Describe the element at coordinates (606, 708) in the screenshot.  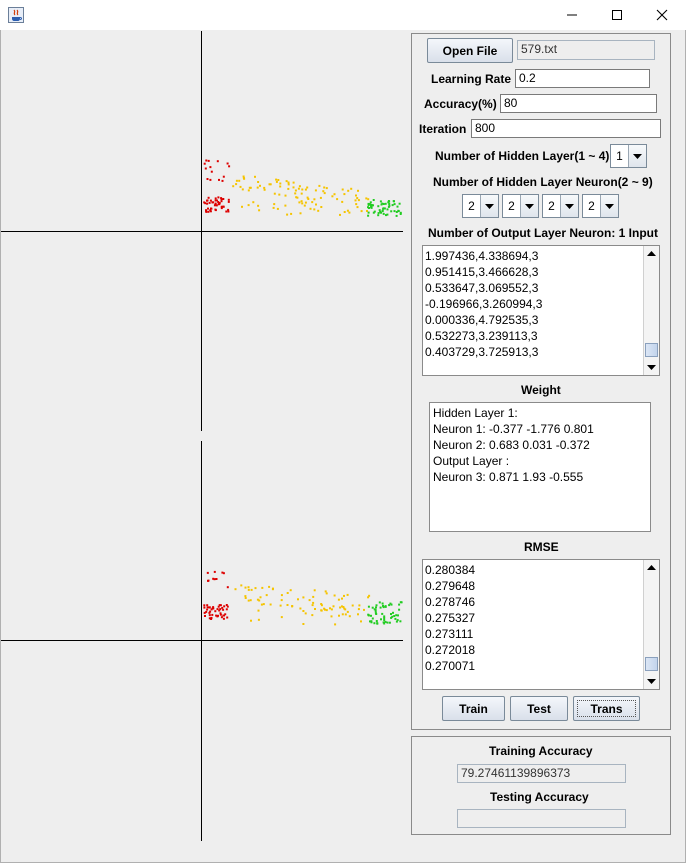
I see `trans-button: Trans` at that location.